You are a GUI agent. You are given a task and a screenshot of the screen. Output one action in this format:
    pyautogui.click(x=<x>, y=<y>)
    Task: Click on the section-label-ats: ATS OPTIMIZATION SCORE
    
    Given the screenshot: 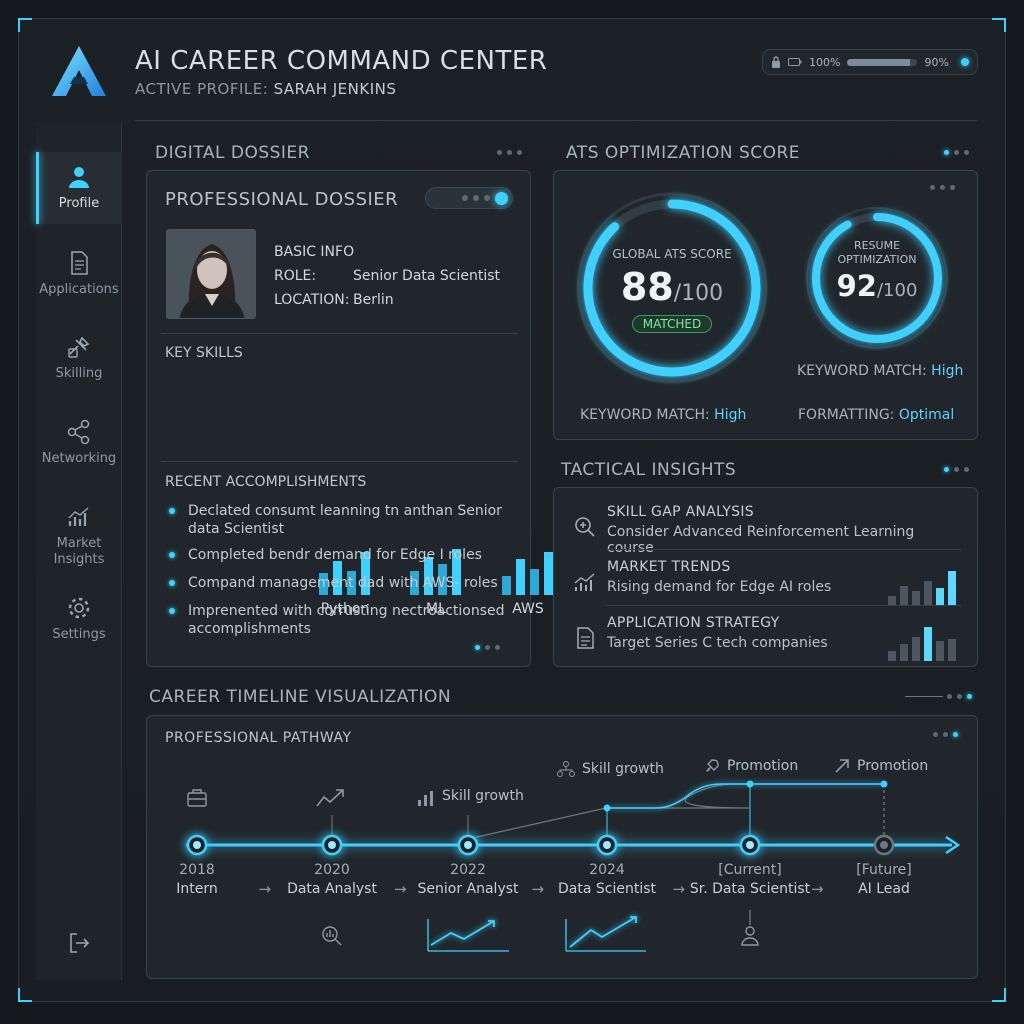 What is the action you would take?
    pyautogui.click(x=683, y=153)
    